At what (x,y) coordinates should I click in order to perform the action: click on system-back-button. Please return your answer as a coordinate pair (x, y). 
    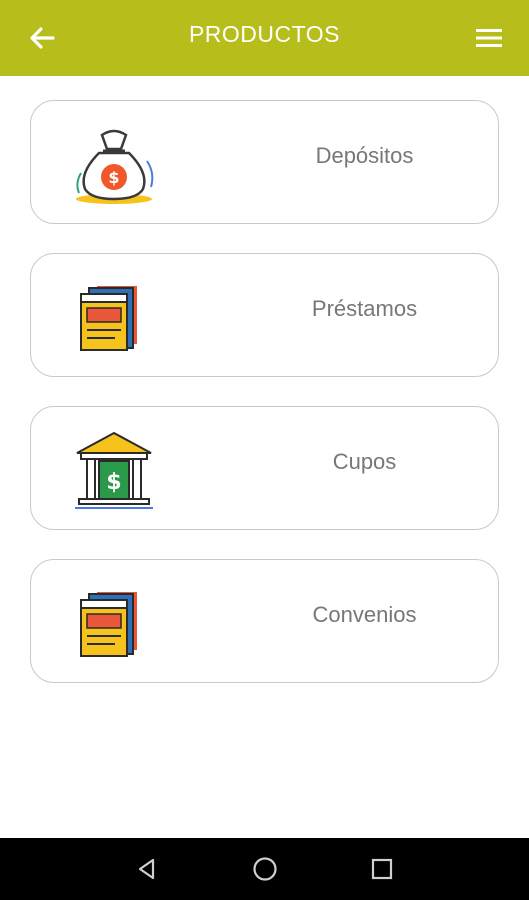
    Looking at the image, I should click on (147, 869).